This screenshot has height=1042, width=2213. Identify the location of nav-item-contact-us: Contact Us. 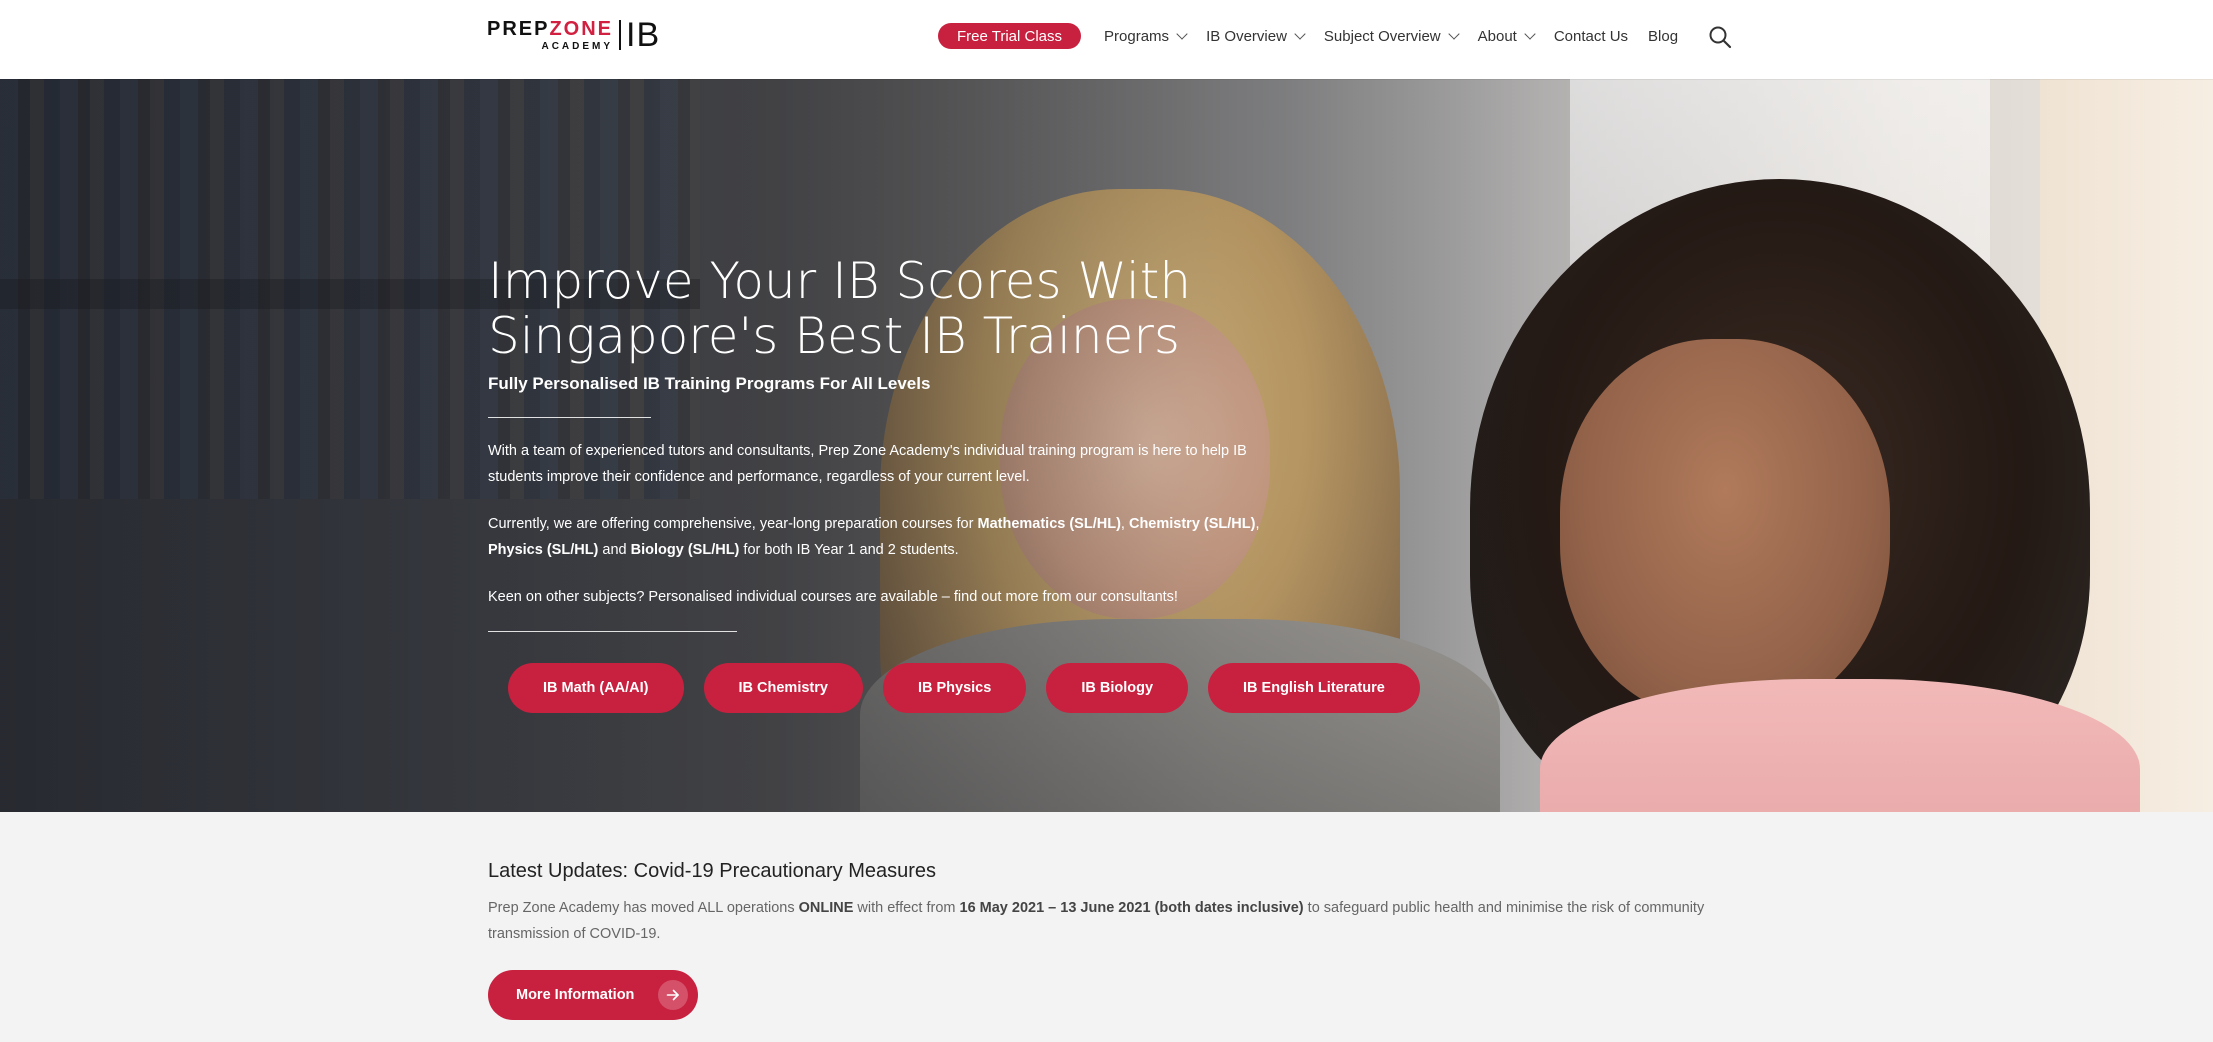
(1591, 36).